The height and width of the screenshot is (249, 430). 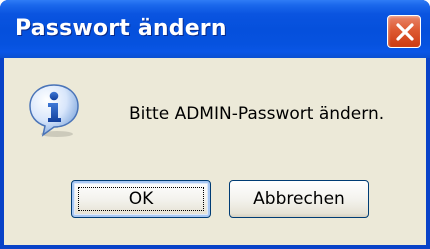 I want to click on cancel-button-label: Abbrechen, so click(x=299, y=199).